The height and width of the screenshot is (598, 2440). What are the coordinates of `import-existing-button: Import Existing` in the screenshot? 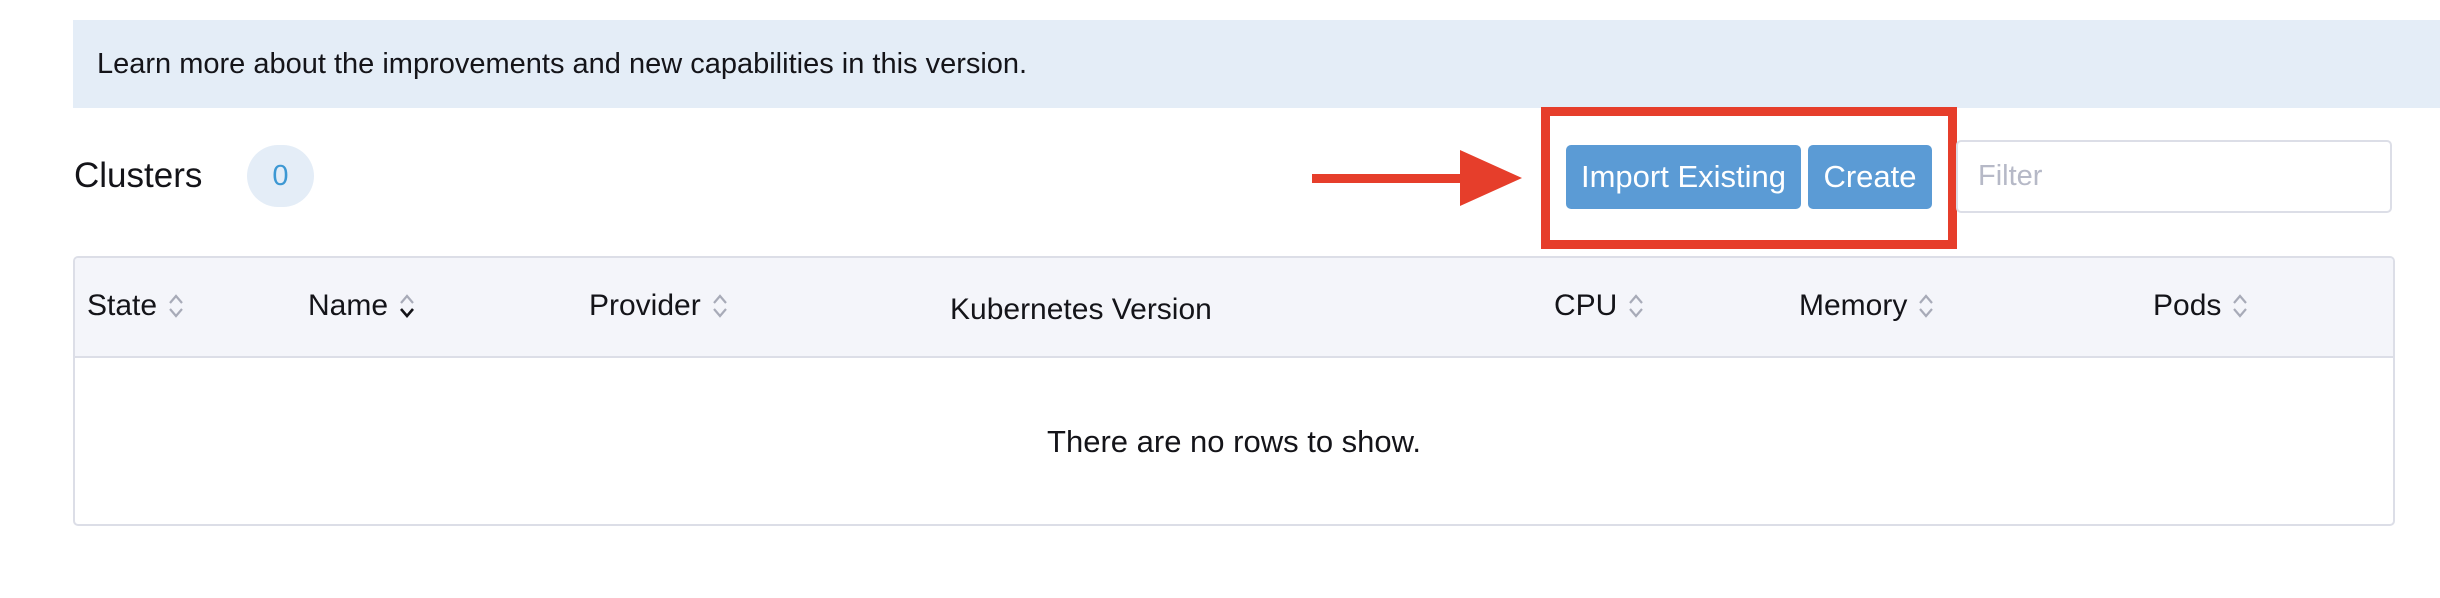 It's located at (1683, 177).